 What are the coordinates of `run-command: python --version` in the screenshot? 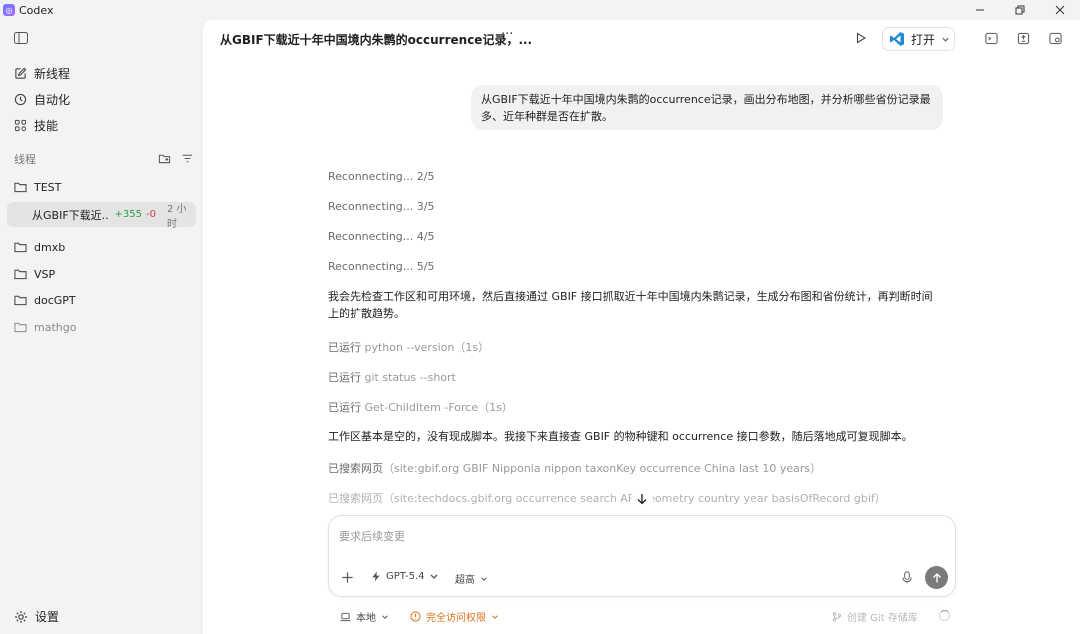 It's located at (409, 347).